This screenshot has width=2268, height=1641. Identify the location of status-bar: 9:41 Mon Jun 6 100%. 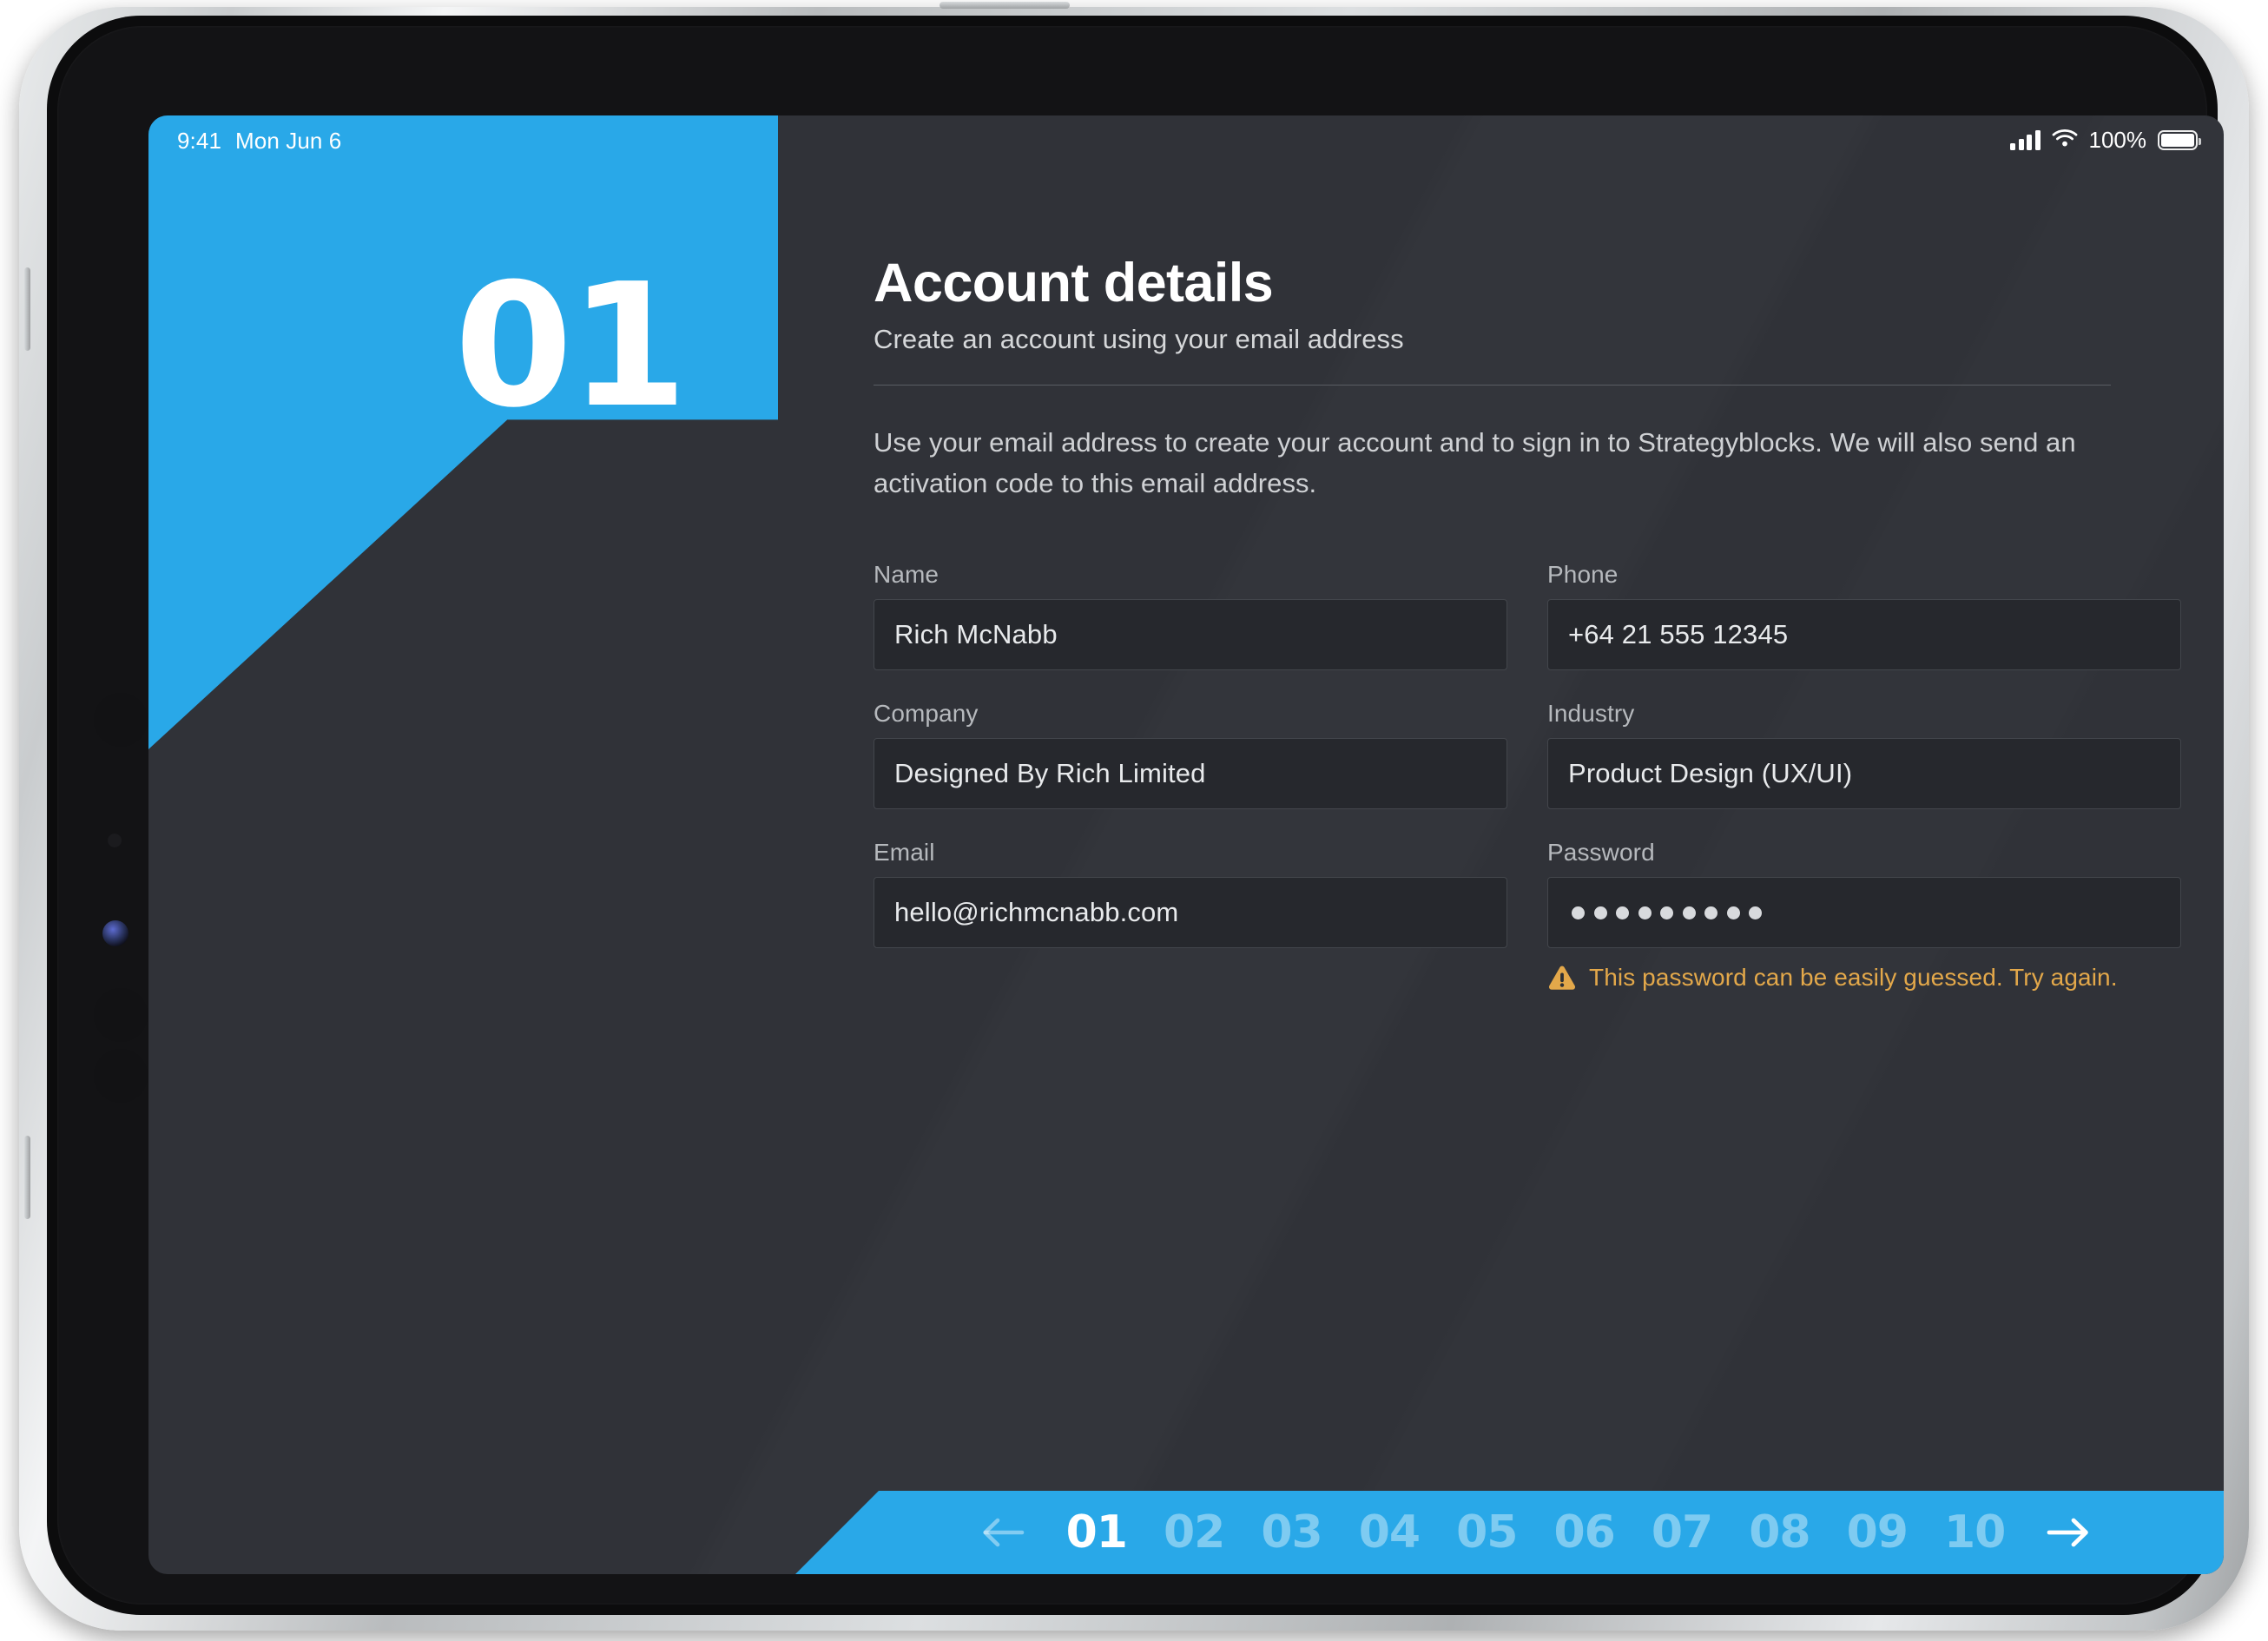
(1186, 141).